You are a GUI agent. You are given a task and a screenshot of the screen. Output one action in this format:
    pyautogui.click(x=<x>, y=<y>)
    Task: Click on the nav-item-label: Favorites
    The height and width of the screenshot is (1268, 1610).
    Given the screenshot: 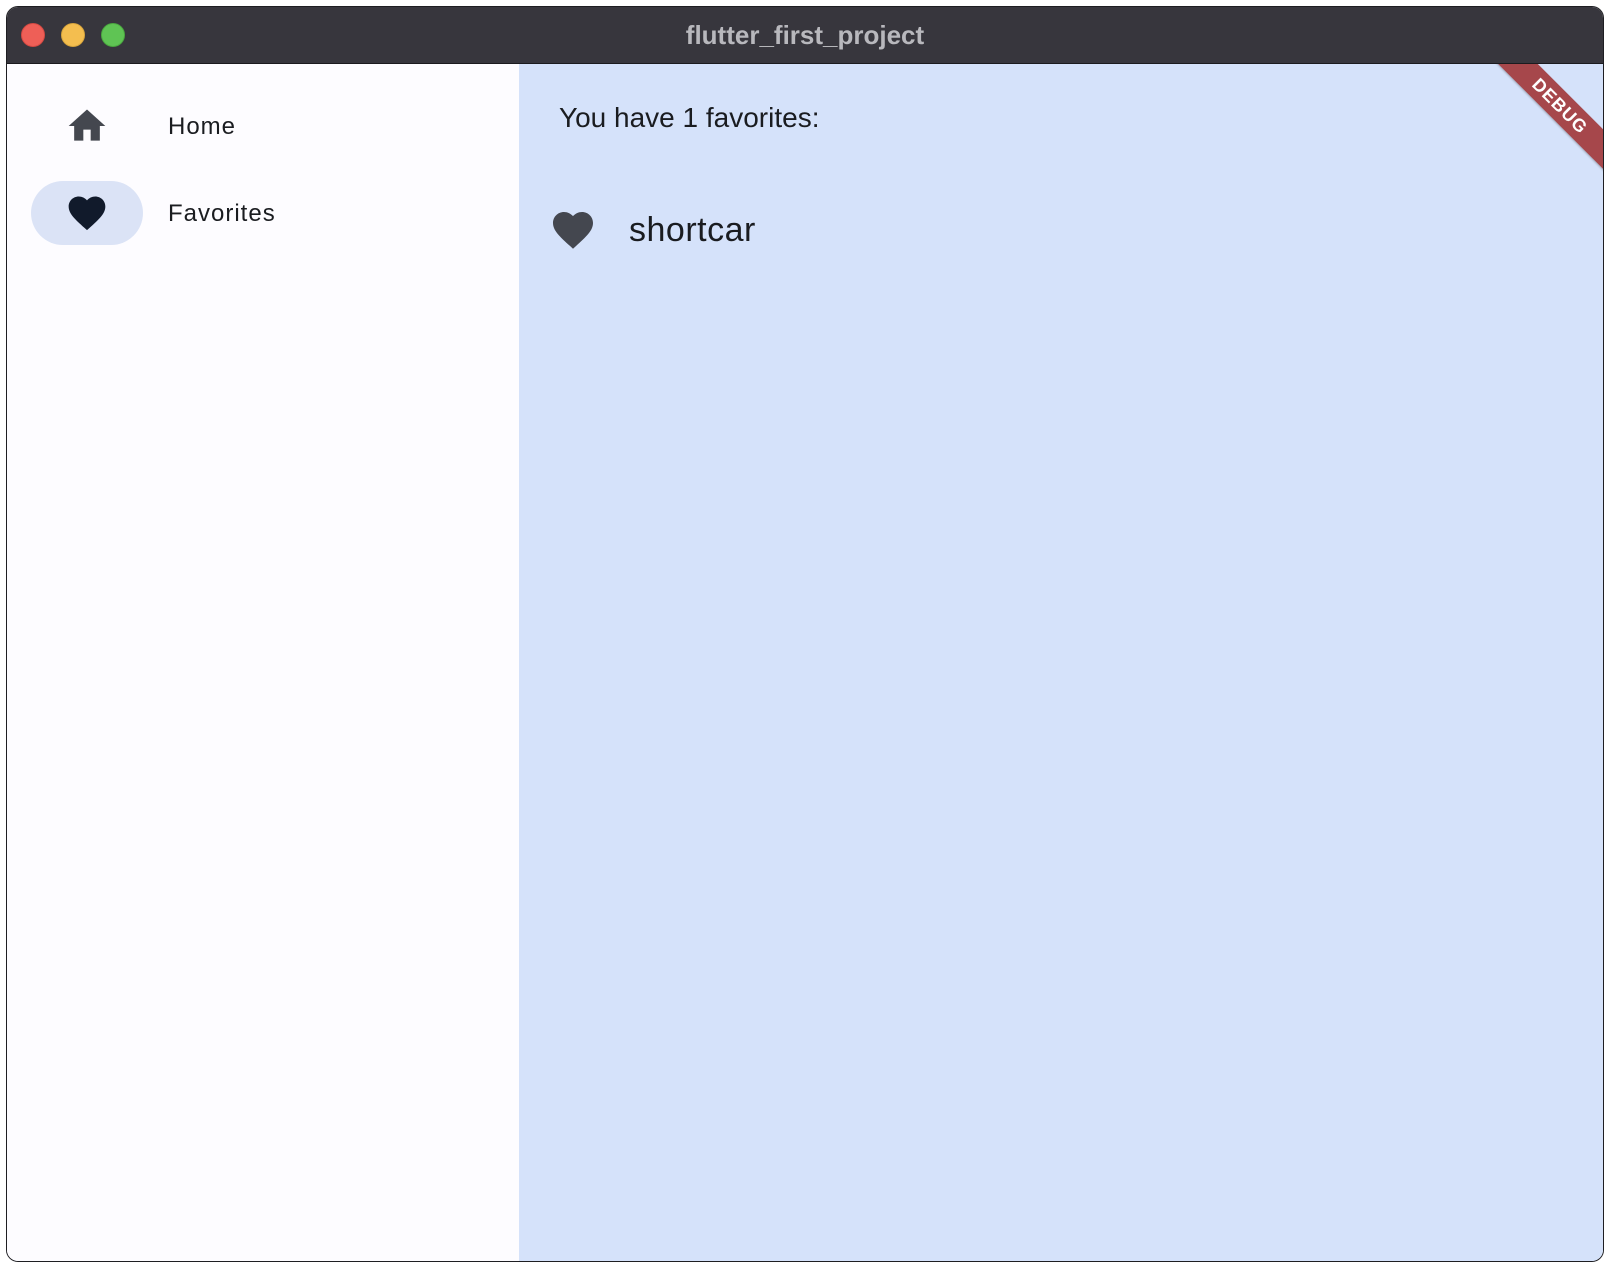 What is the action you would take?
    pyautogui.click(x=222, y=213)
    